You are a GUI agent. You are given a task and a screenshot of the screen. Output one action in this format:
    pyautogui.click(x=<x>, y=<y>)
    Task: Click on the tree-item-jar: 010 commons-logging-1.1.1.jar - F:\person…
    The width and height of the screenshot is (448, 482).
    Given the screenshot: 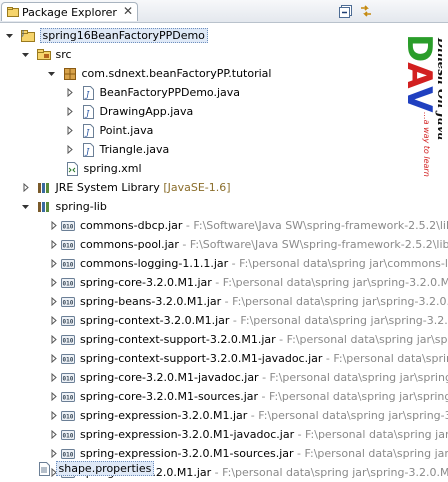 What is the action you would take?
    pyautogui.click(x=248, y=263)
    